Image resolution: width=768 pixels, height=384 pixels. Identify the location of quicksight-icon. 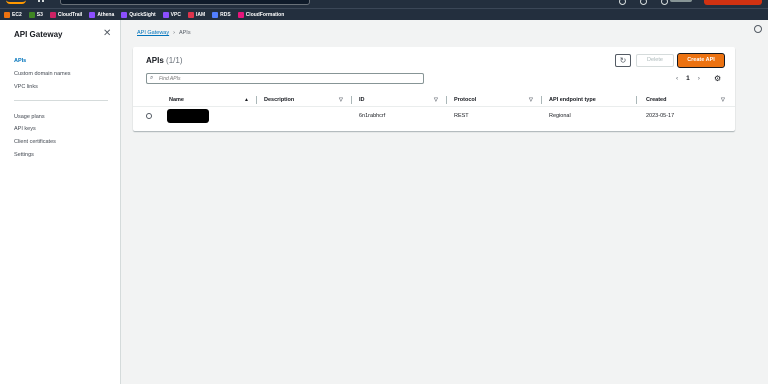
(124, 14).